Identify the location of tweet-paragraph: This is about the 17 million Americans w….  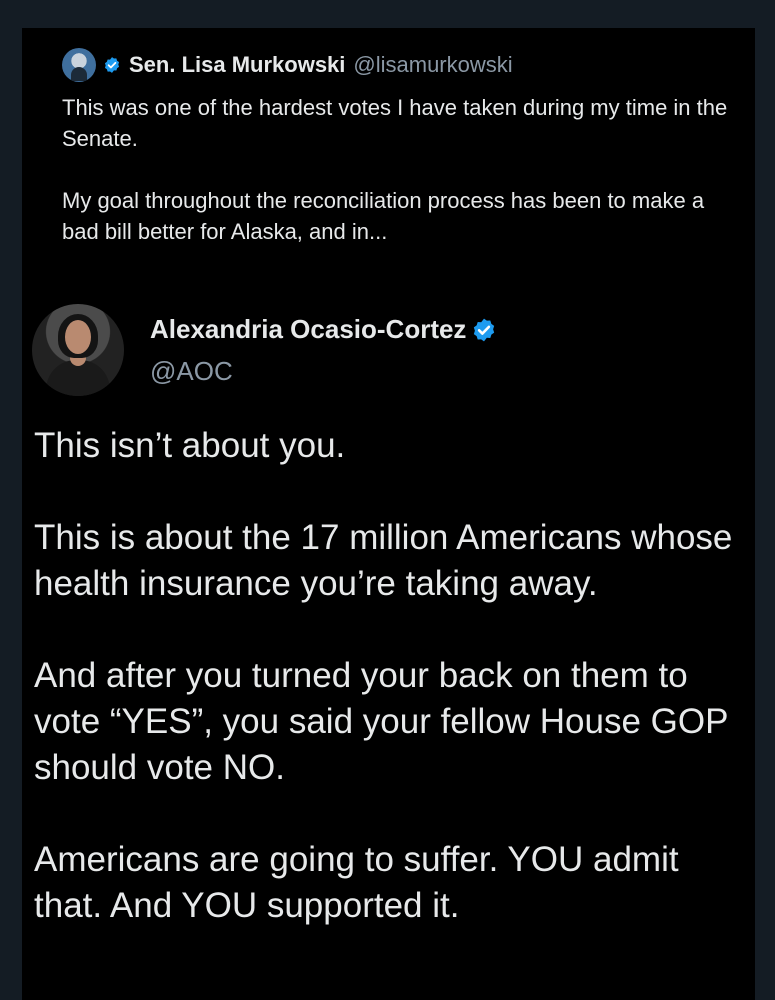
(383, 560).